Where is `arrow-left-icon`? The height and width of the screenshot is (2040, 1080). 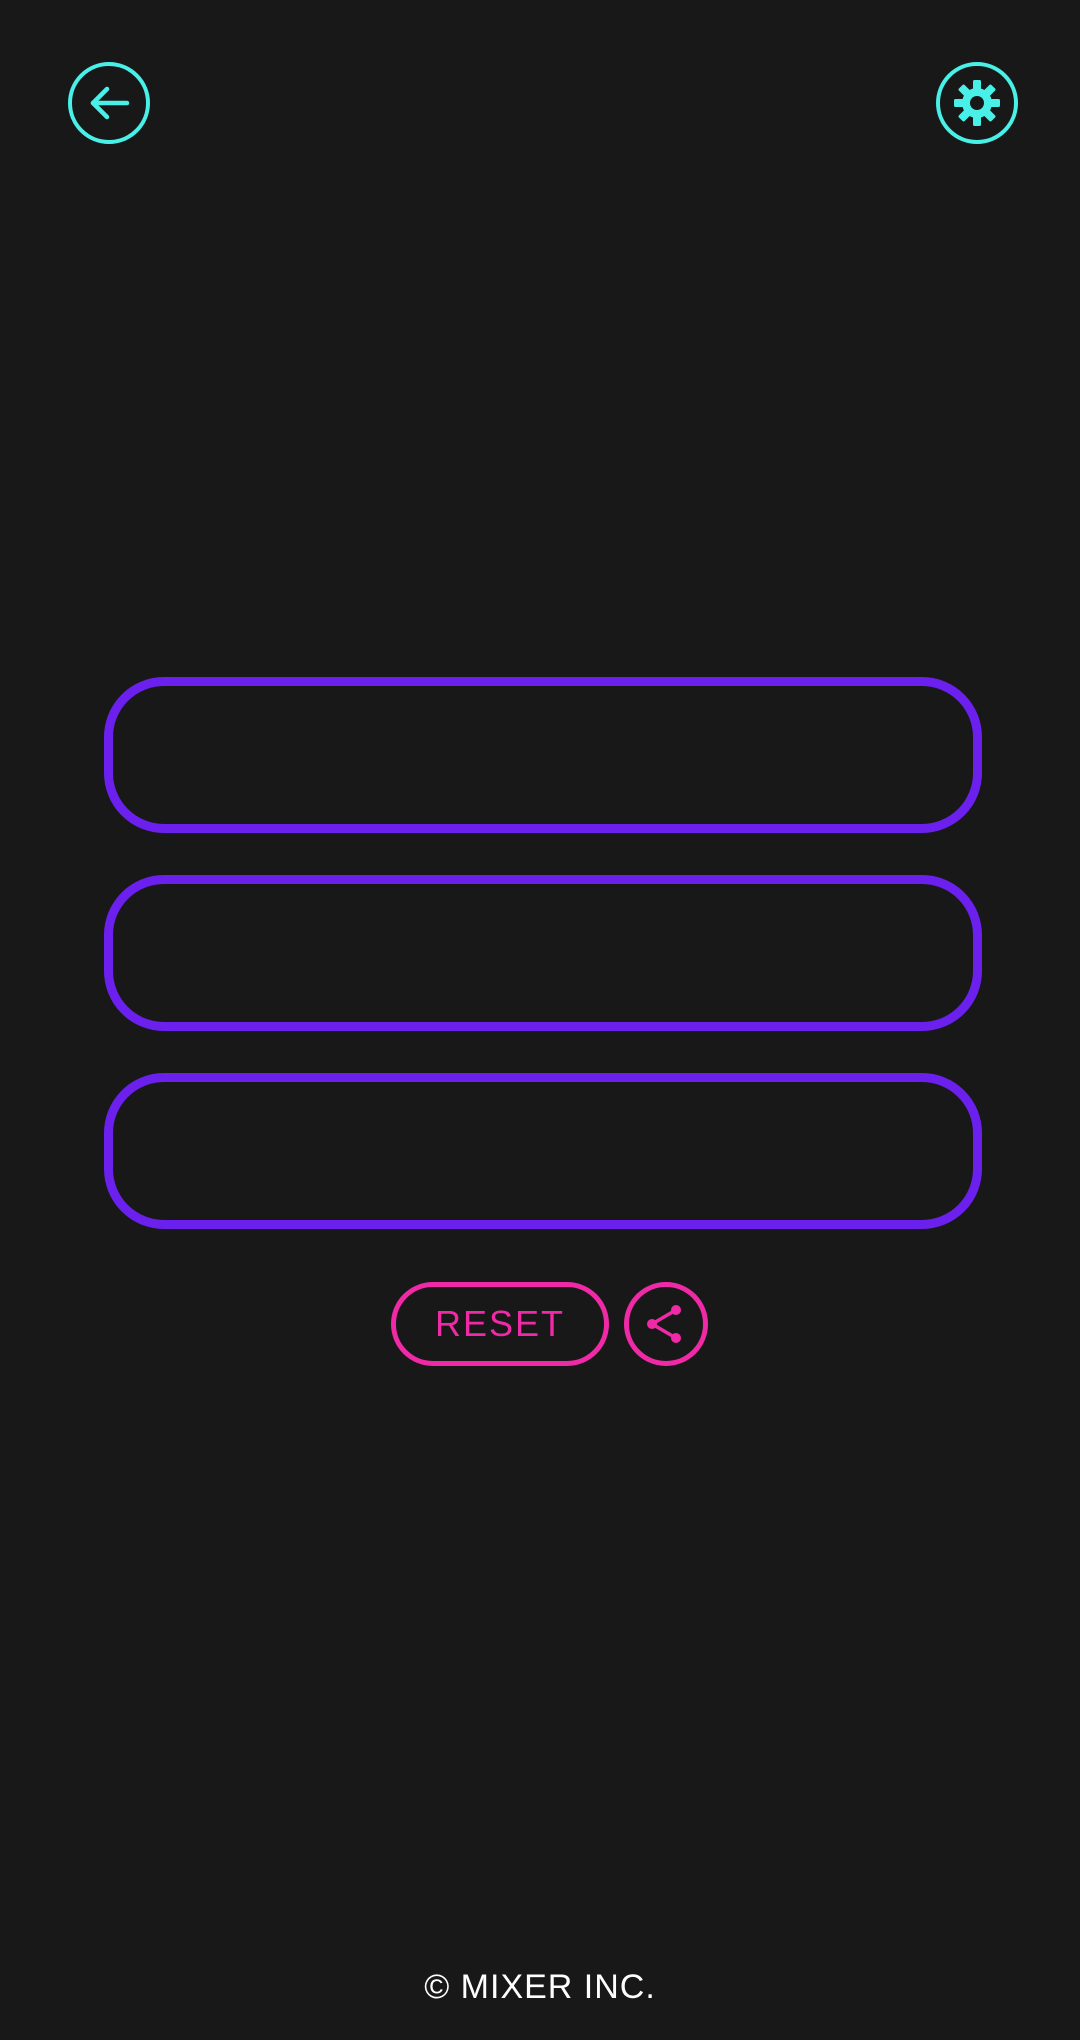 arrow-left-icon is located at coordinates (110, 103).